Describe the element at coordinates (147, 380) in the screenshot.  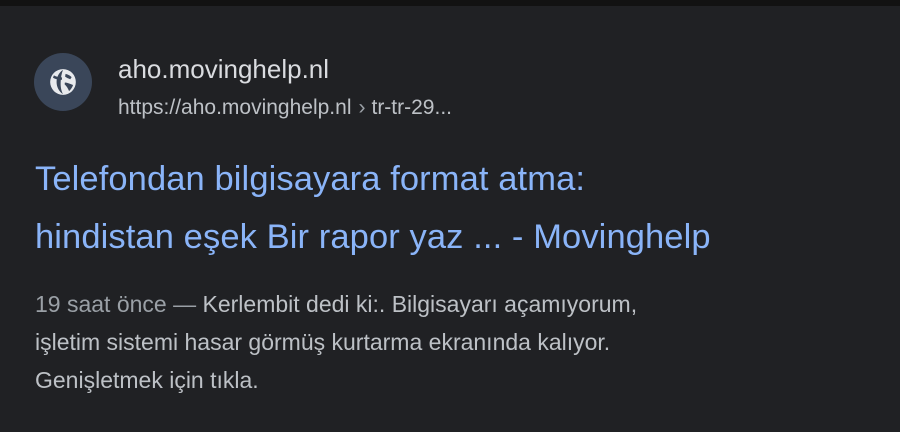
I see `snippet-line: Genişletmek için tıkla.` at that location.